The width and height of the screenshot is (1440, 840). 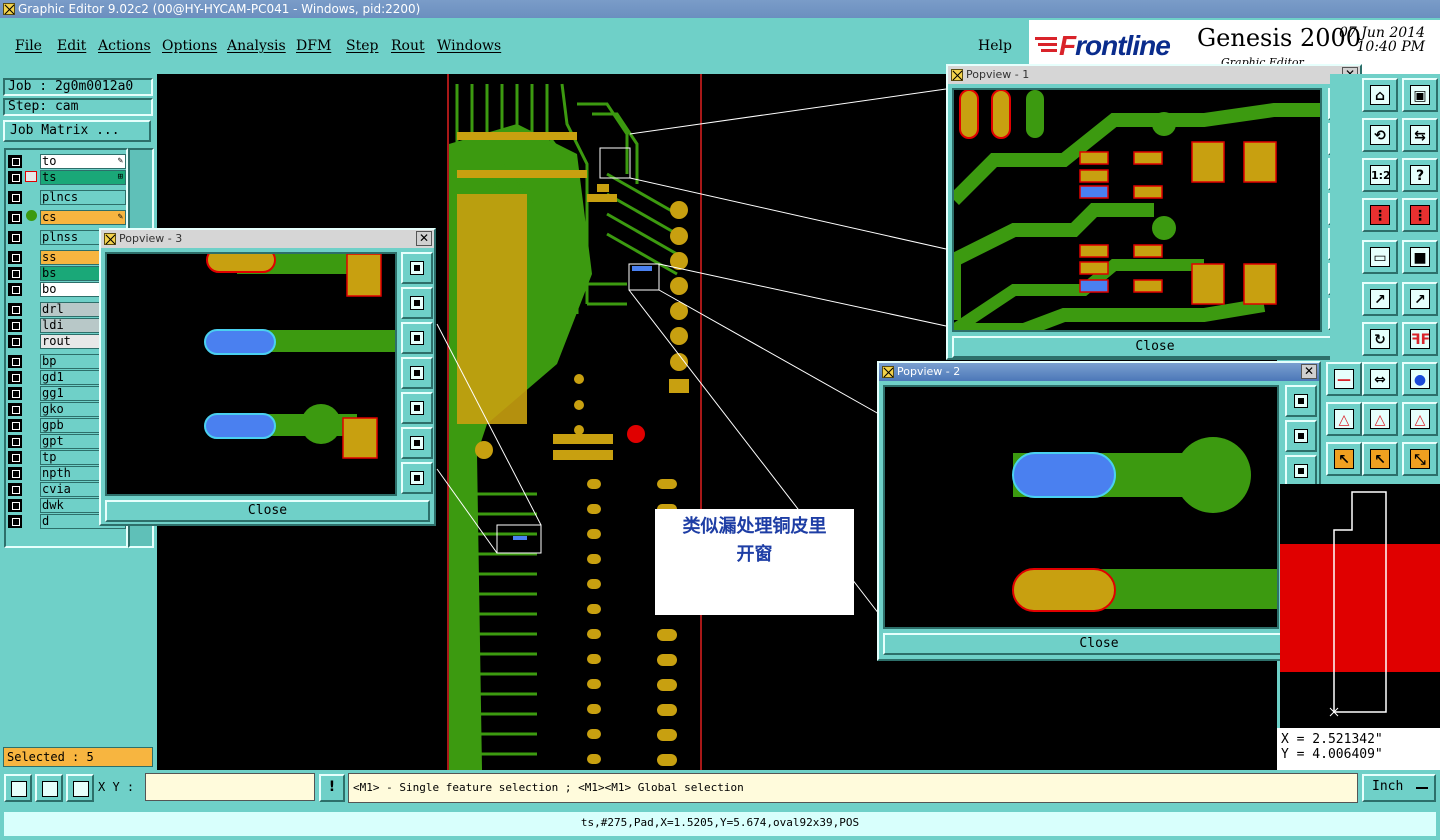 I want to click on tool-select-2-button: ↖, so click(x=1380, y=459).